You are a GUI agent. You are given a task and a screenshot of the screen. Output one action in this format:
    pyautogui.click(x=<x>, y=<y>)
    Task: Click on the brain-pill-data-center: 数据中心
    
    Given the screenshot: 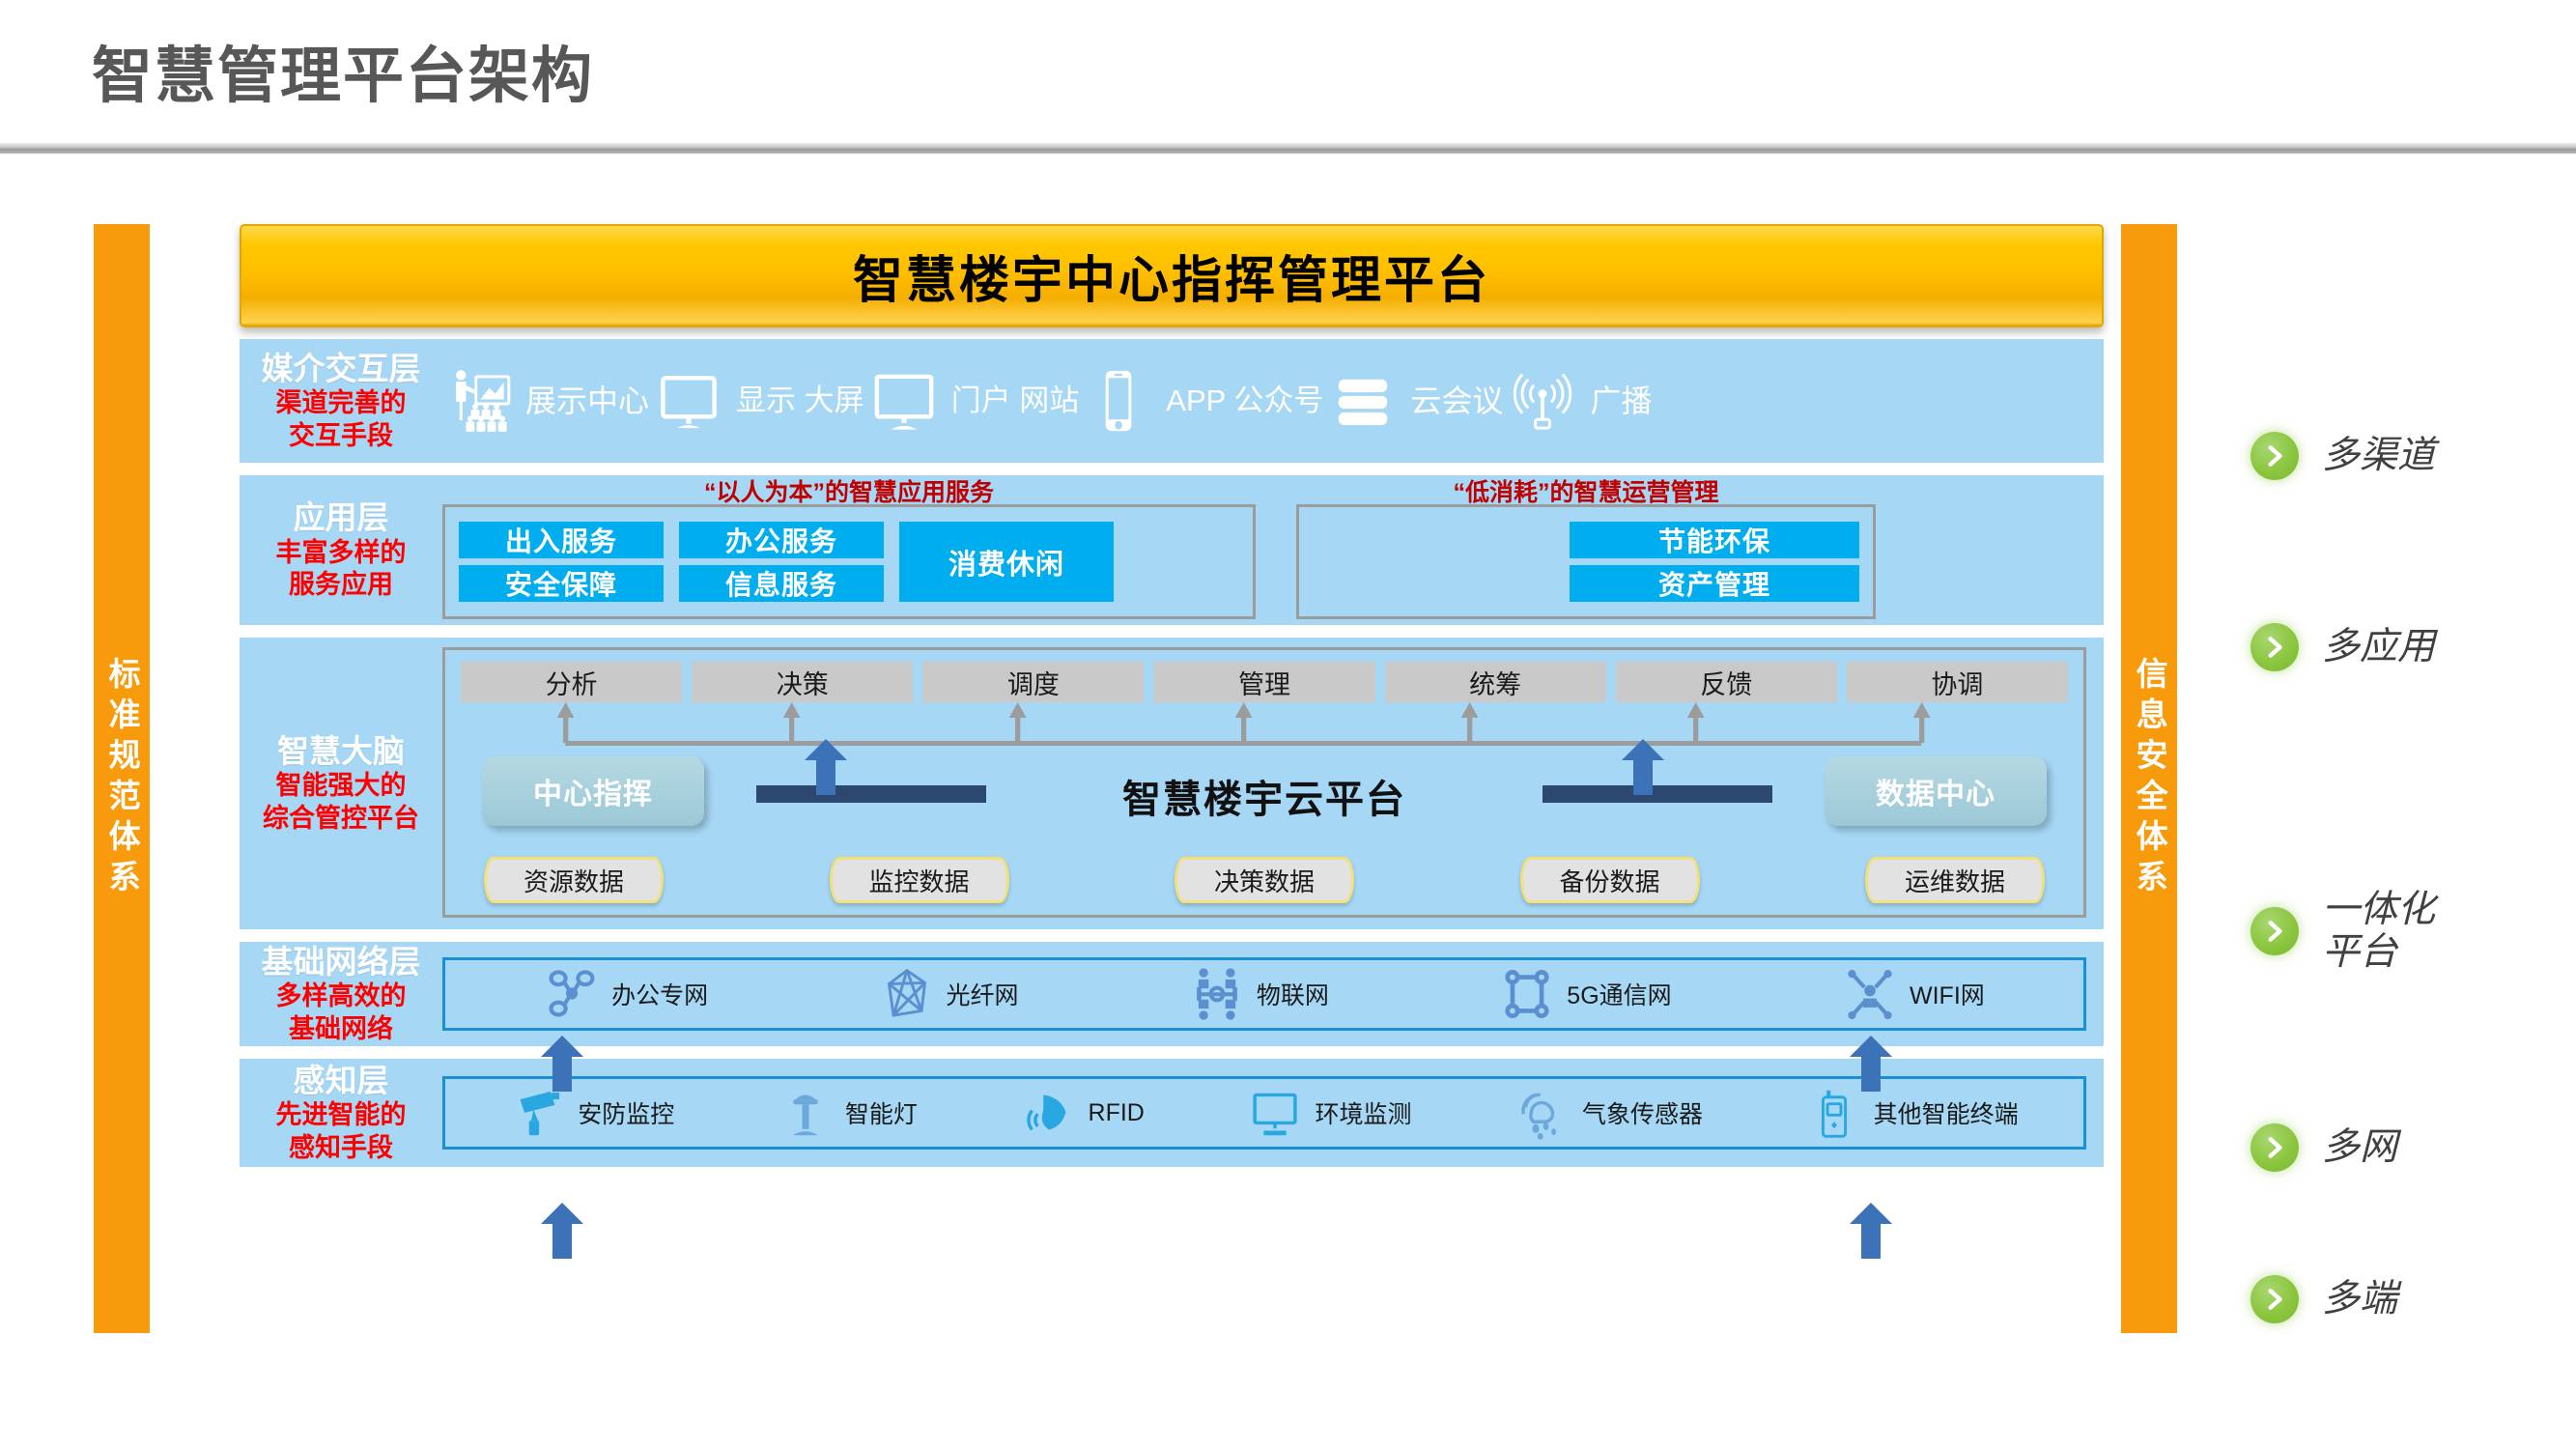 What is the action you would take?
    pyautogui.click(x=1936, y=791)
    